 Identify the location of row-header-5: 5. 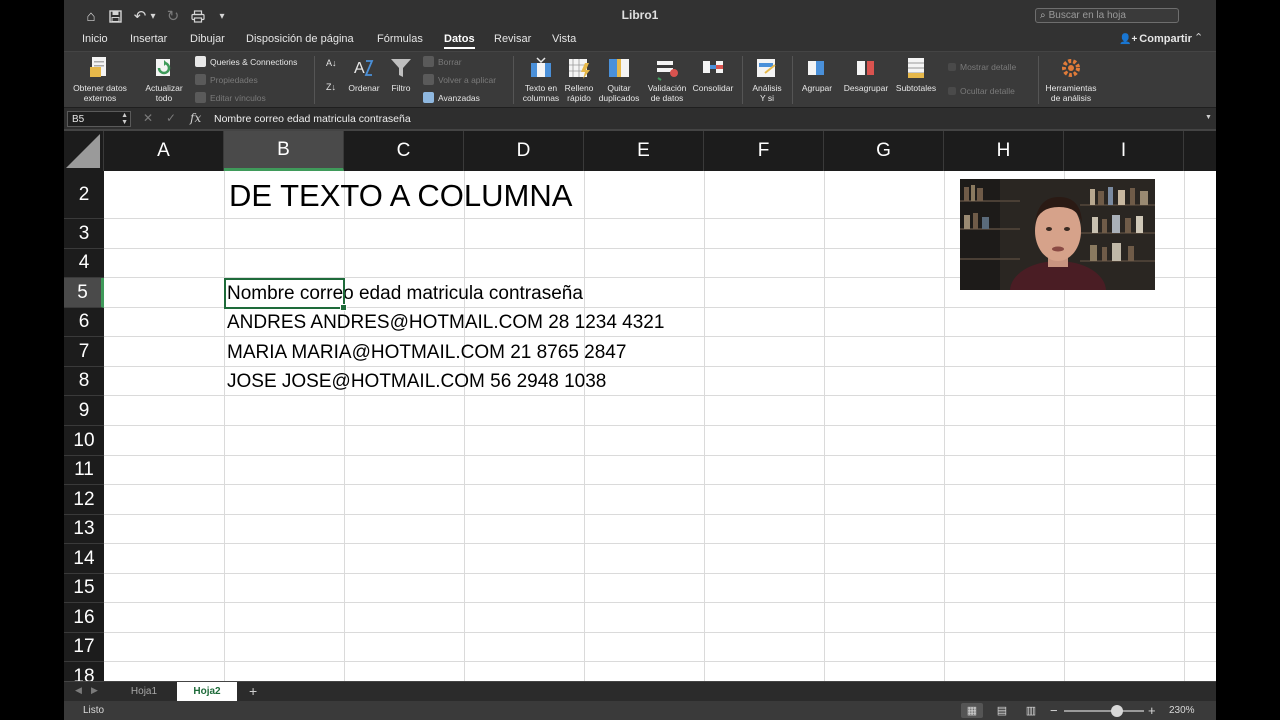
(84, 293).